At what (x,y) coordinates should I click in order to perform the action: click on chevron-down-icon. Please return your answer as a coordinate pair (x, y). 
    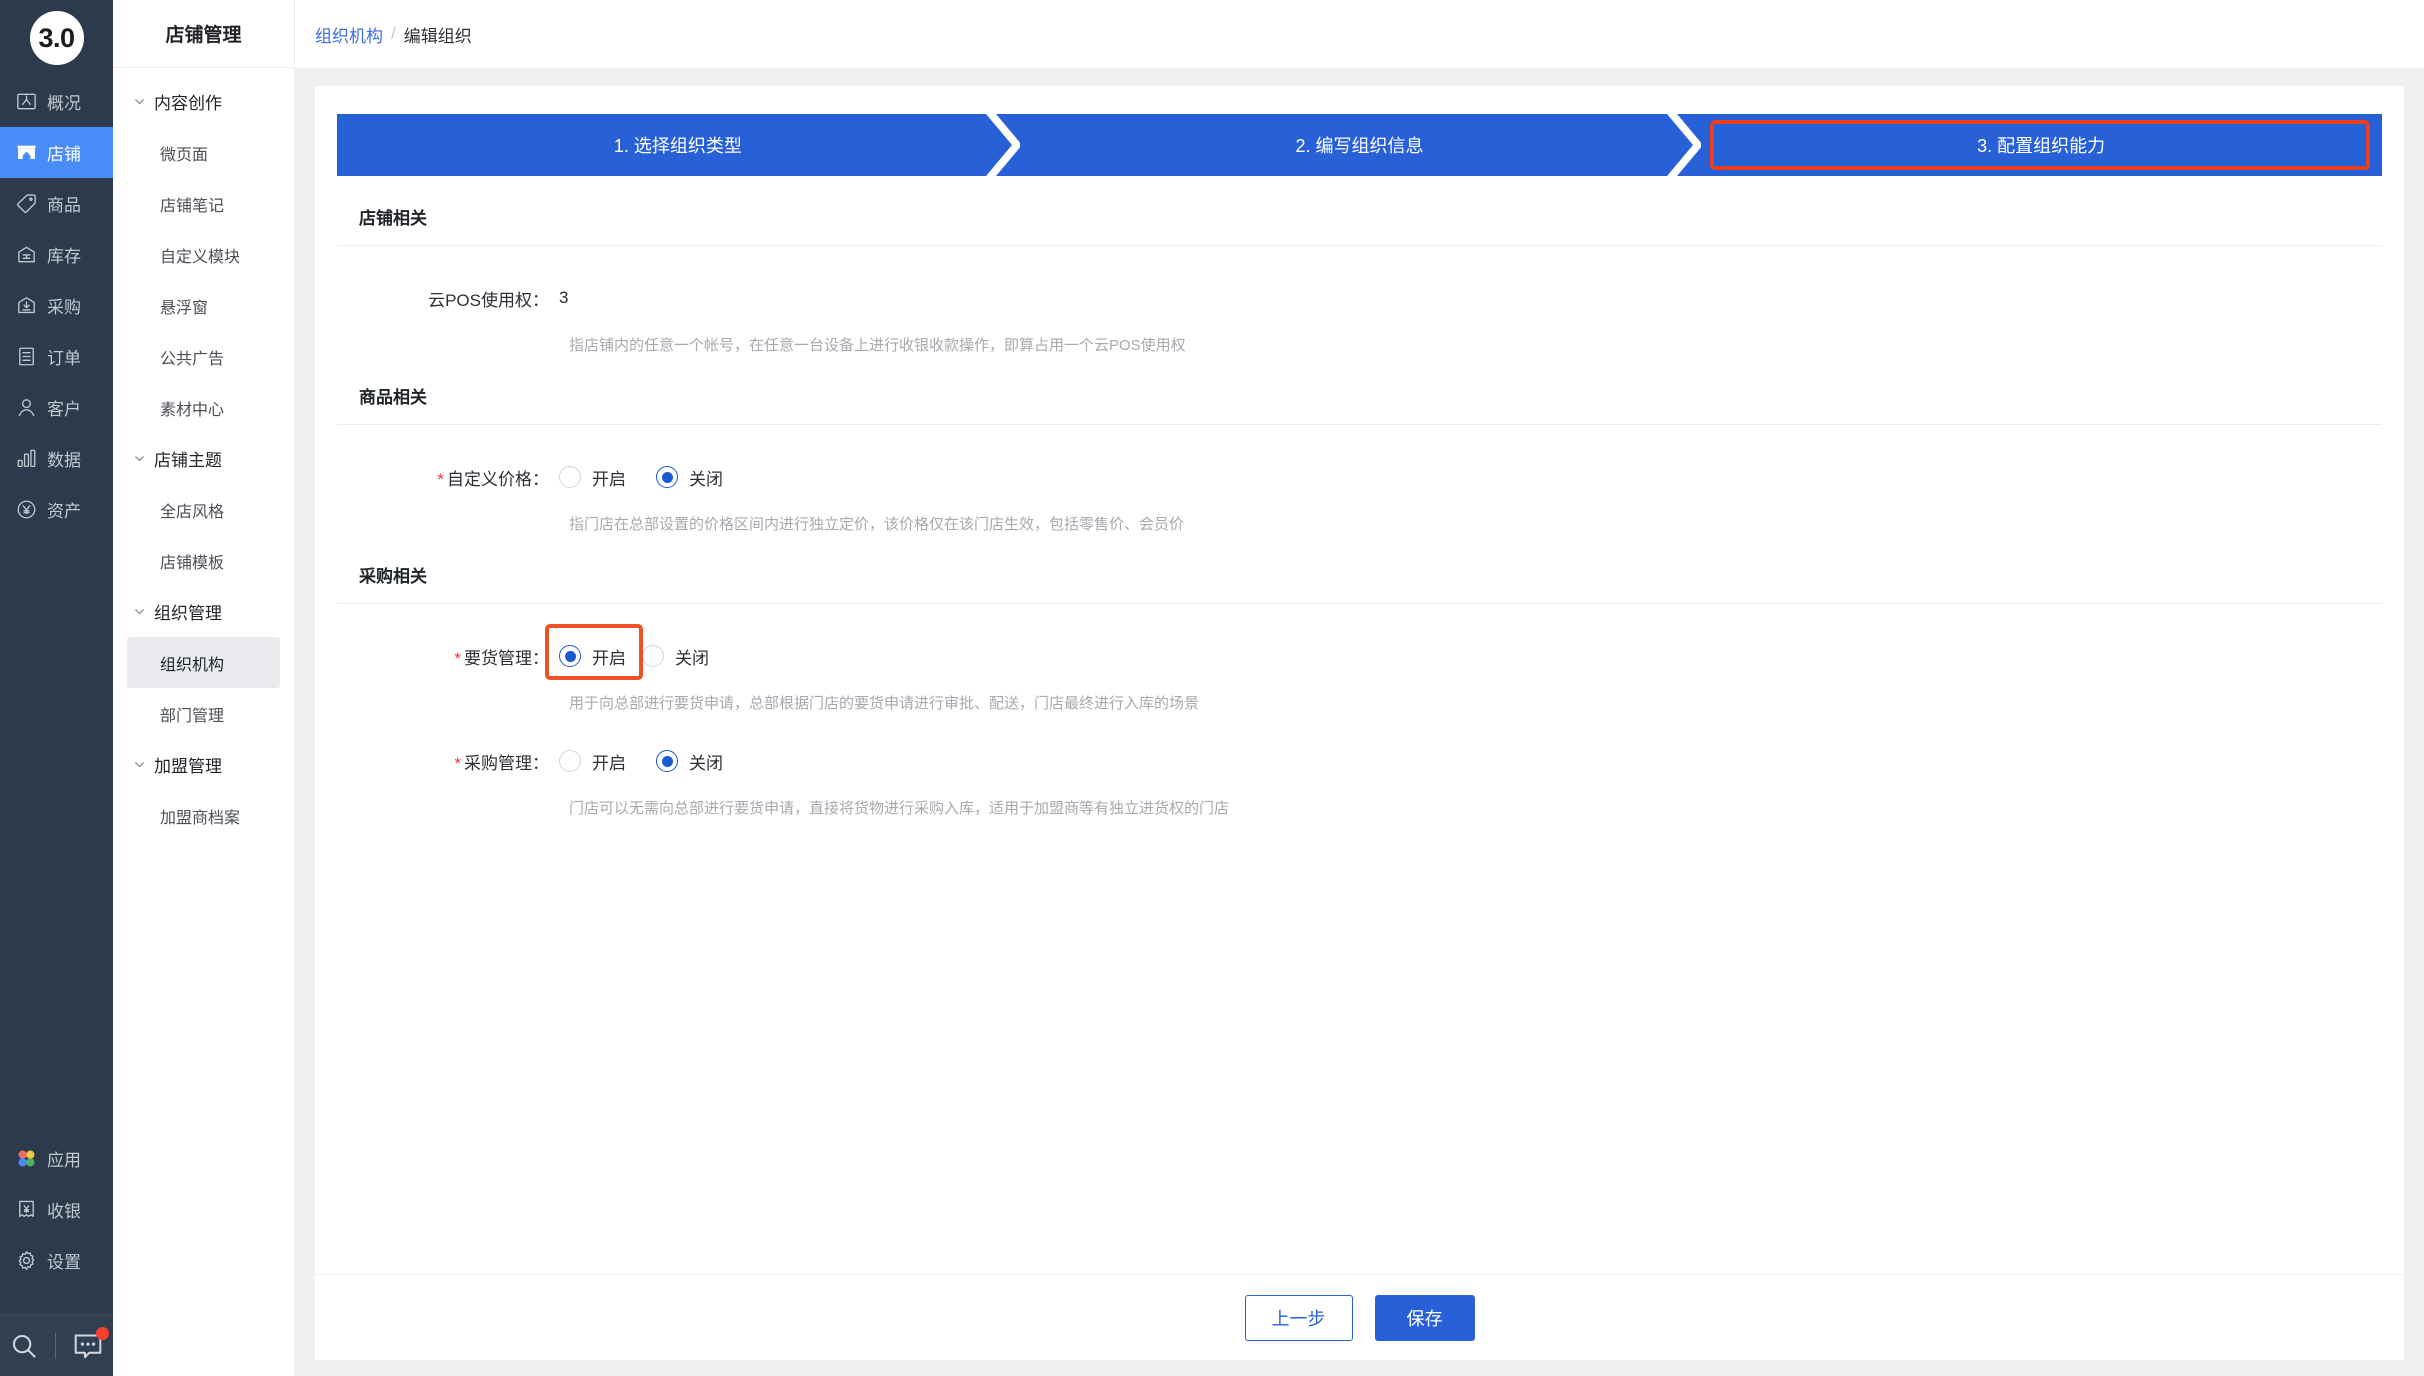
    Looking at the image, I should click on (139, 458).